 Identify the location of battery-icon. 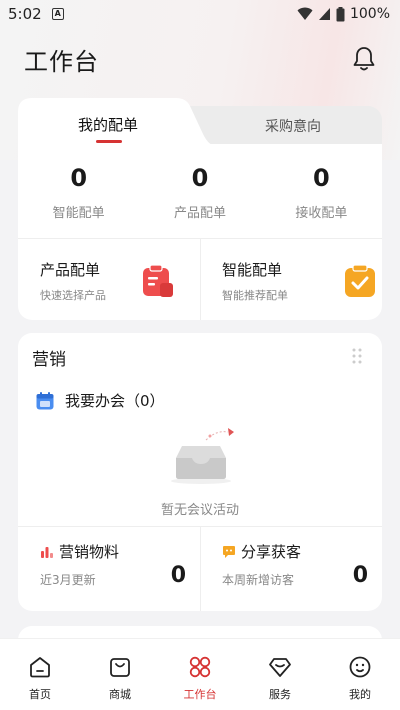
(340, 13).